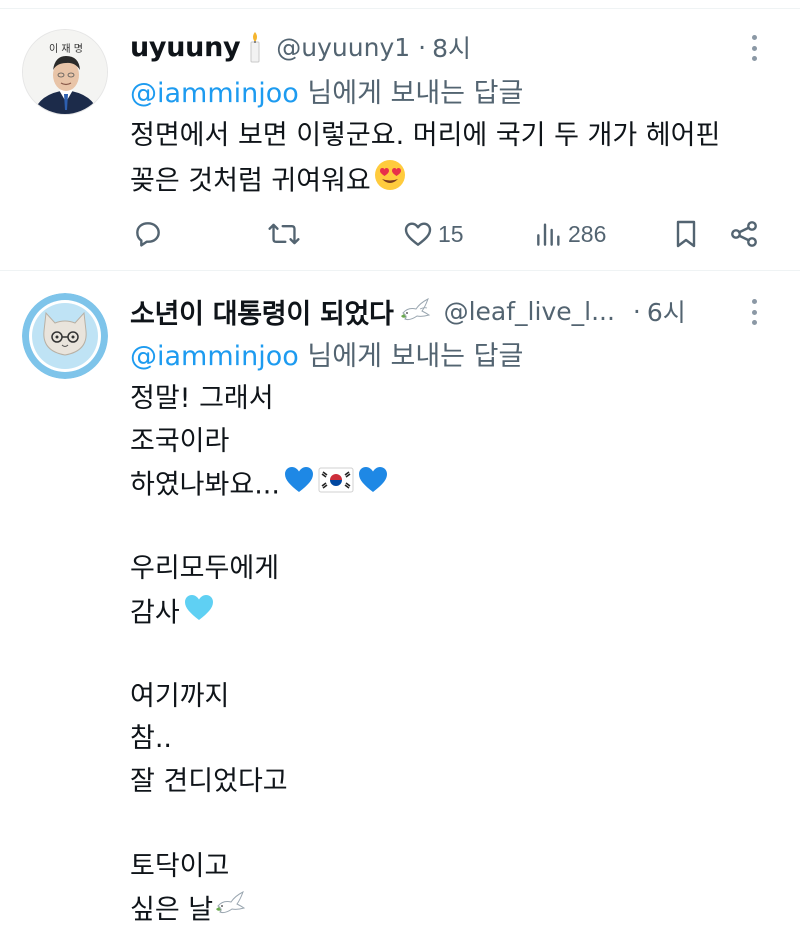  Describe the element at coordinates (209, 781) in the screenshot. I see `text-line: 잘 견디었다고` at that location.